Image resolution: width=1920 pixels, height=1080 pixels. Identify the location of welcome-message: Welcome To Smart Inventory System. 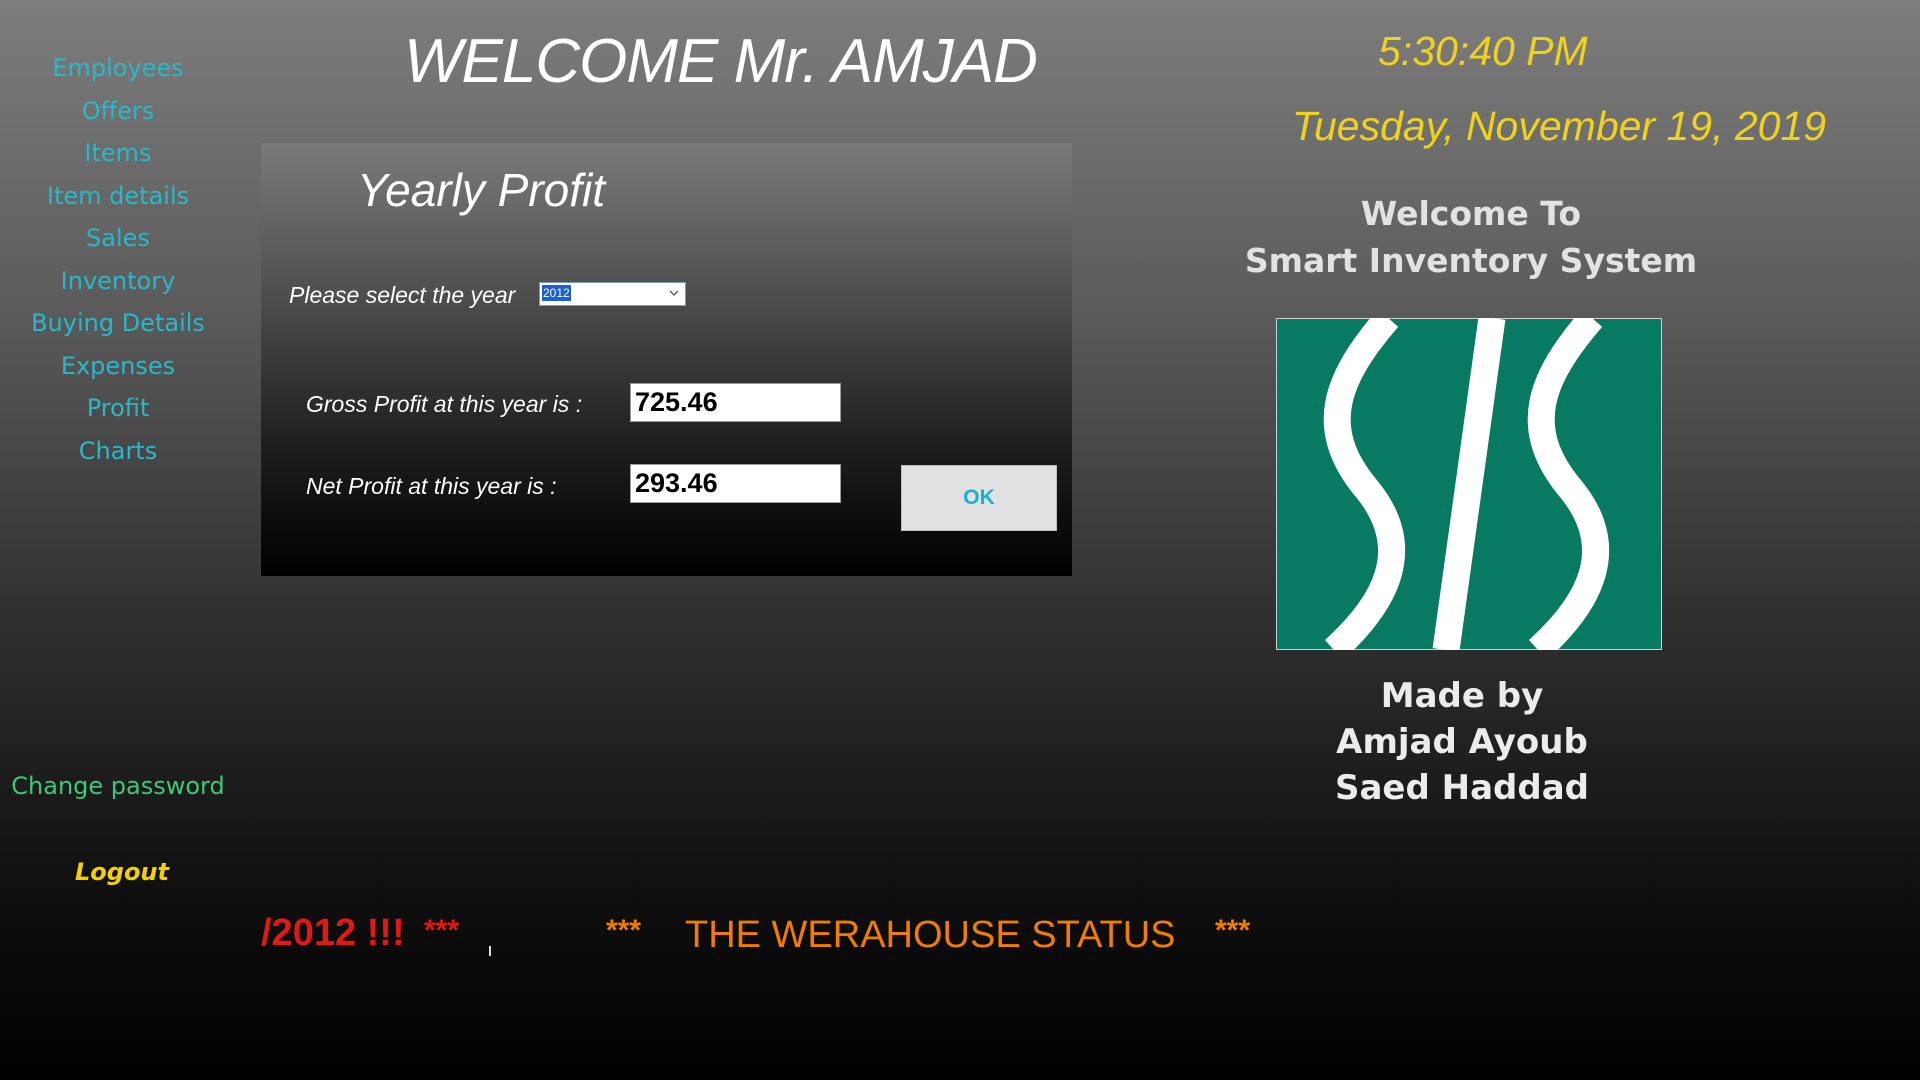
(1471, 237).